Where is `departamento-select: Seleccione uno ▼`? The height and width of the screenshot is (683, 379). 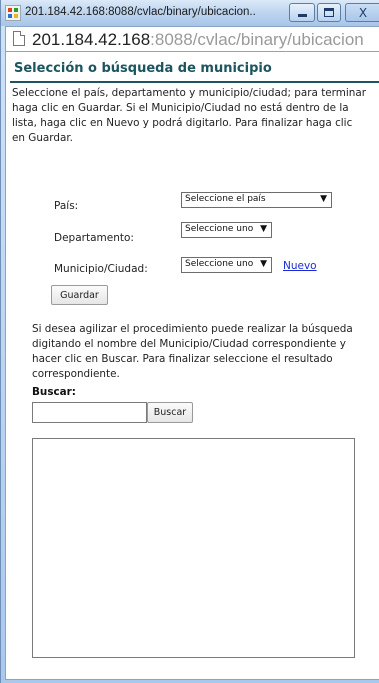
departamento-select: Seleccione uno ▼ is located at coordinates (226, 230).